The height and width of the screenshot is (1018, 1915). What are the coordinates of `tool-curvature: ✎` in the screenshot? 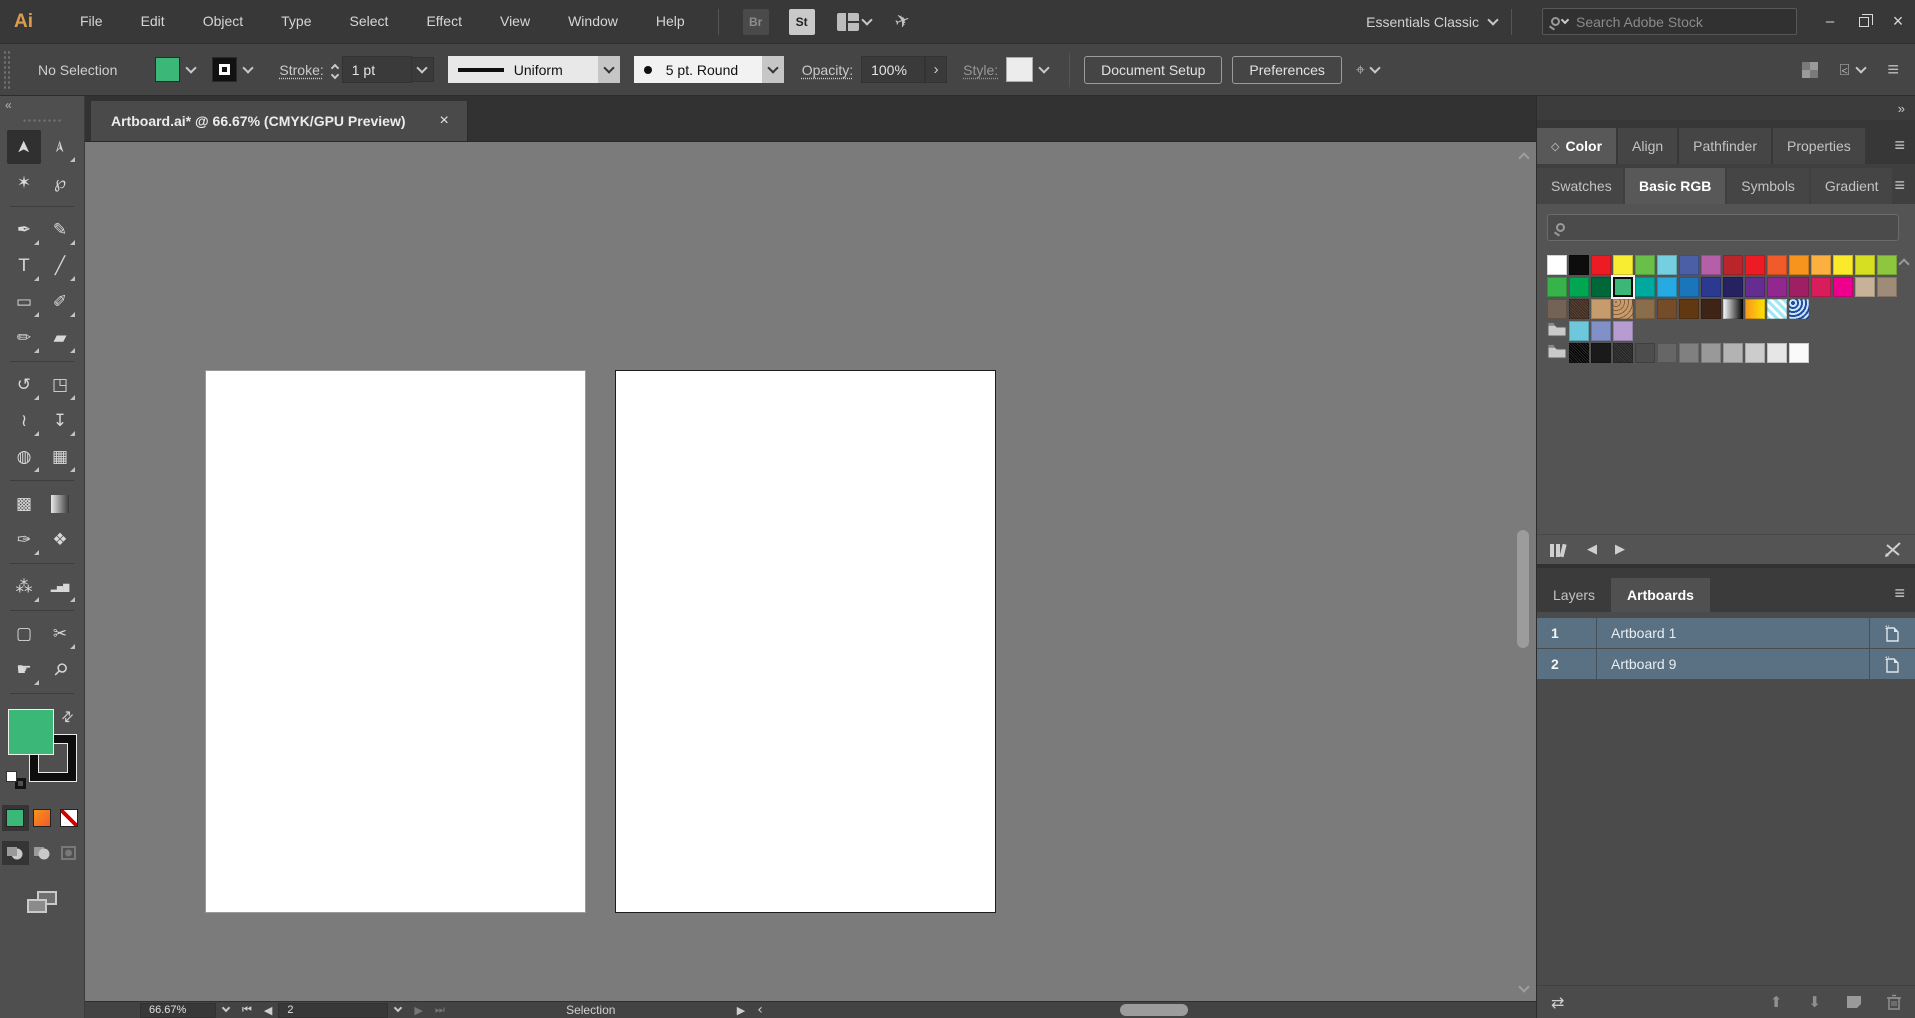 It's located at (60, 230).